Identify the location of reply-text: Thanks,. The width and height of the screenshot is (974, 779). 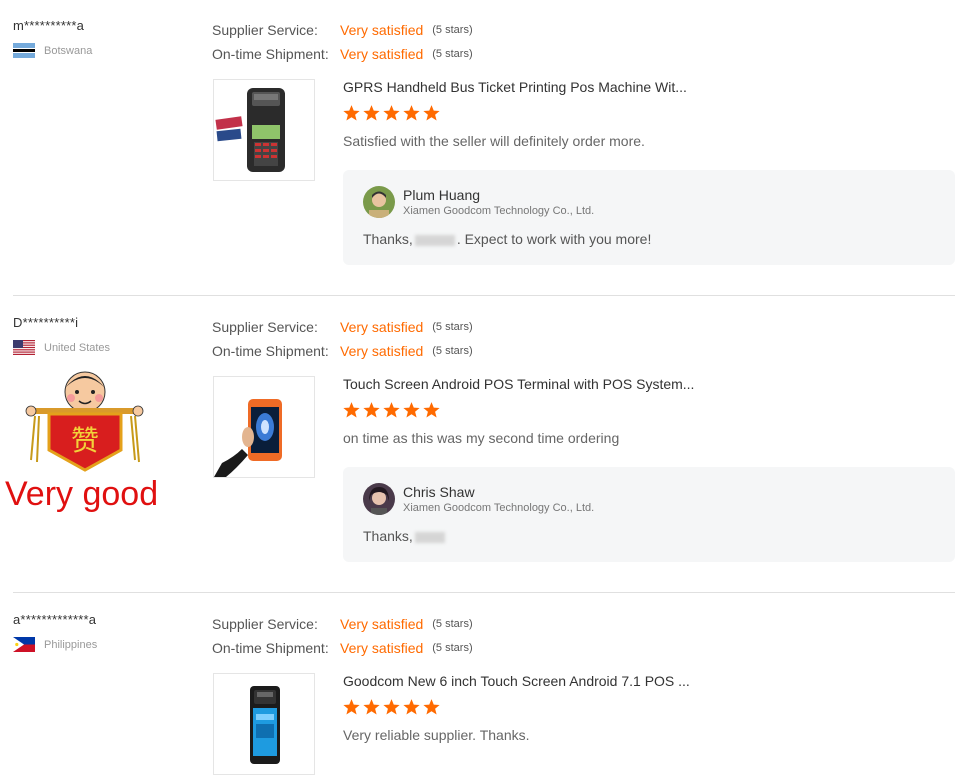
(405, 536).